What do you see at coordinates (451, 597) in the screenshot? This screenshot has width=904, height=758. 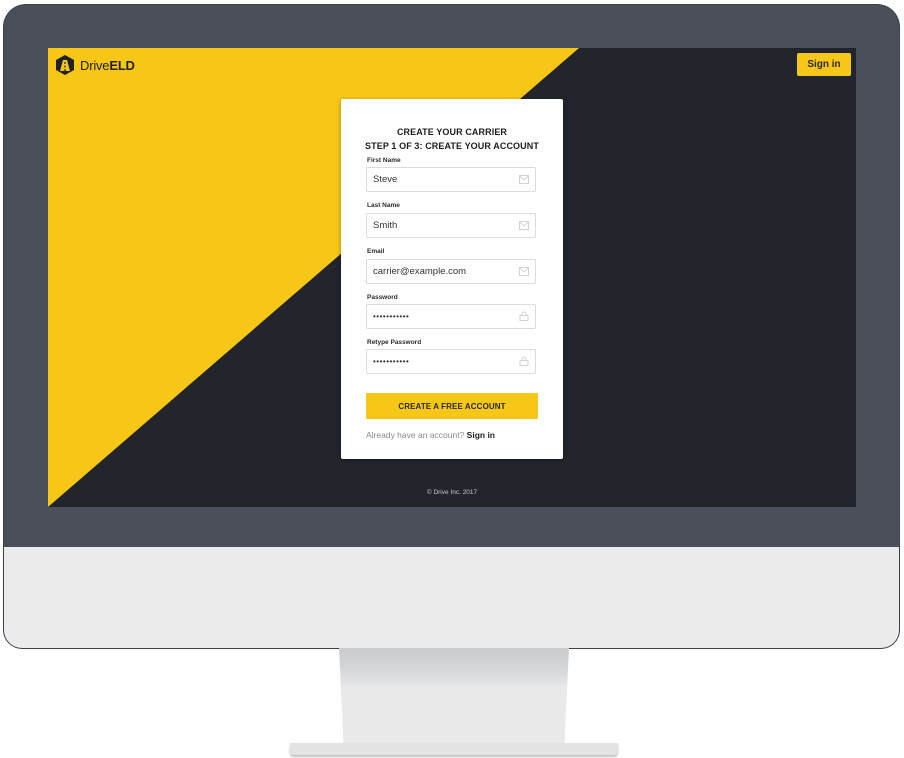 I see `monitor-chin` at bounding box center [451, 597].